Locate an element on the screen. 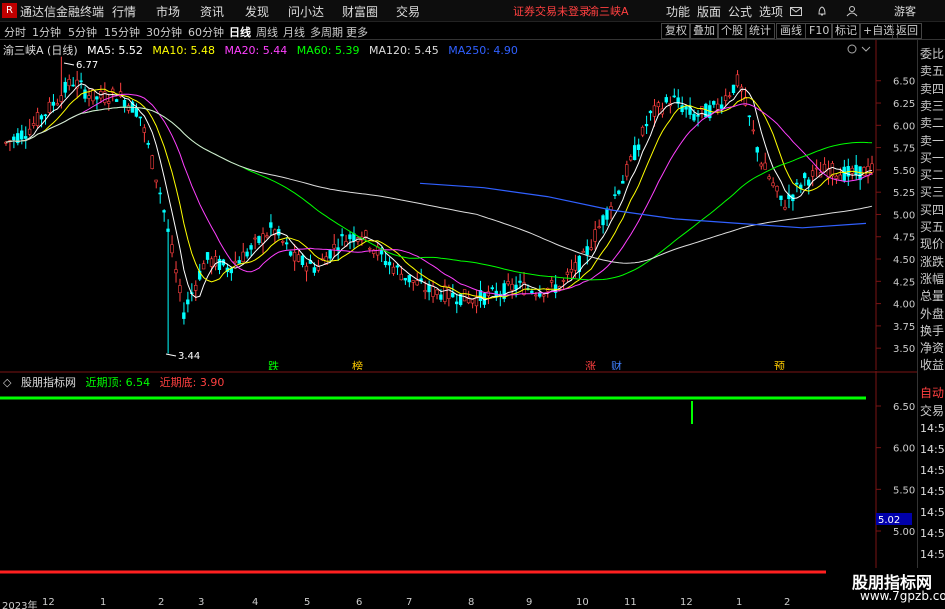 The image size is (945, 609). event-marker-rise: 涨 is located at coordinates (590, 365).